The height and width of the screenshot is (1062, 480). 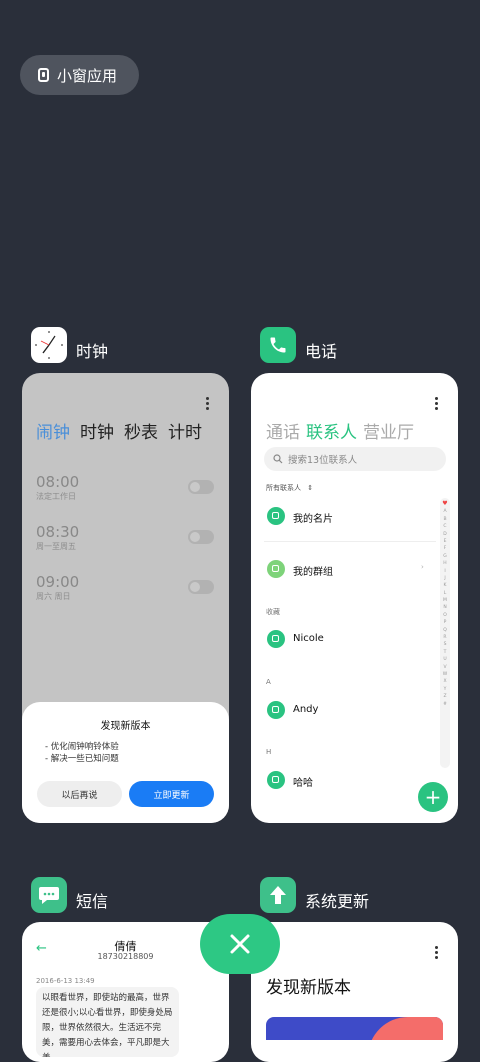 I want to click on search-icon, so click(x=278, y=459).